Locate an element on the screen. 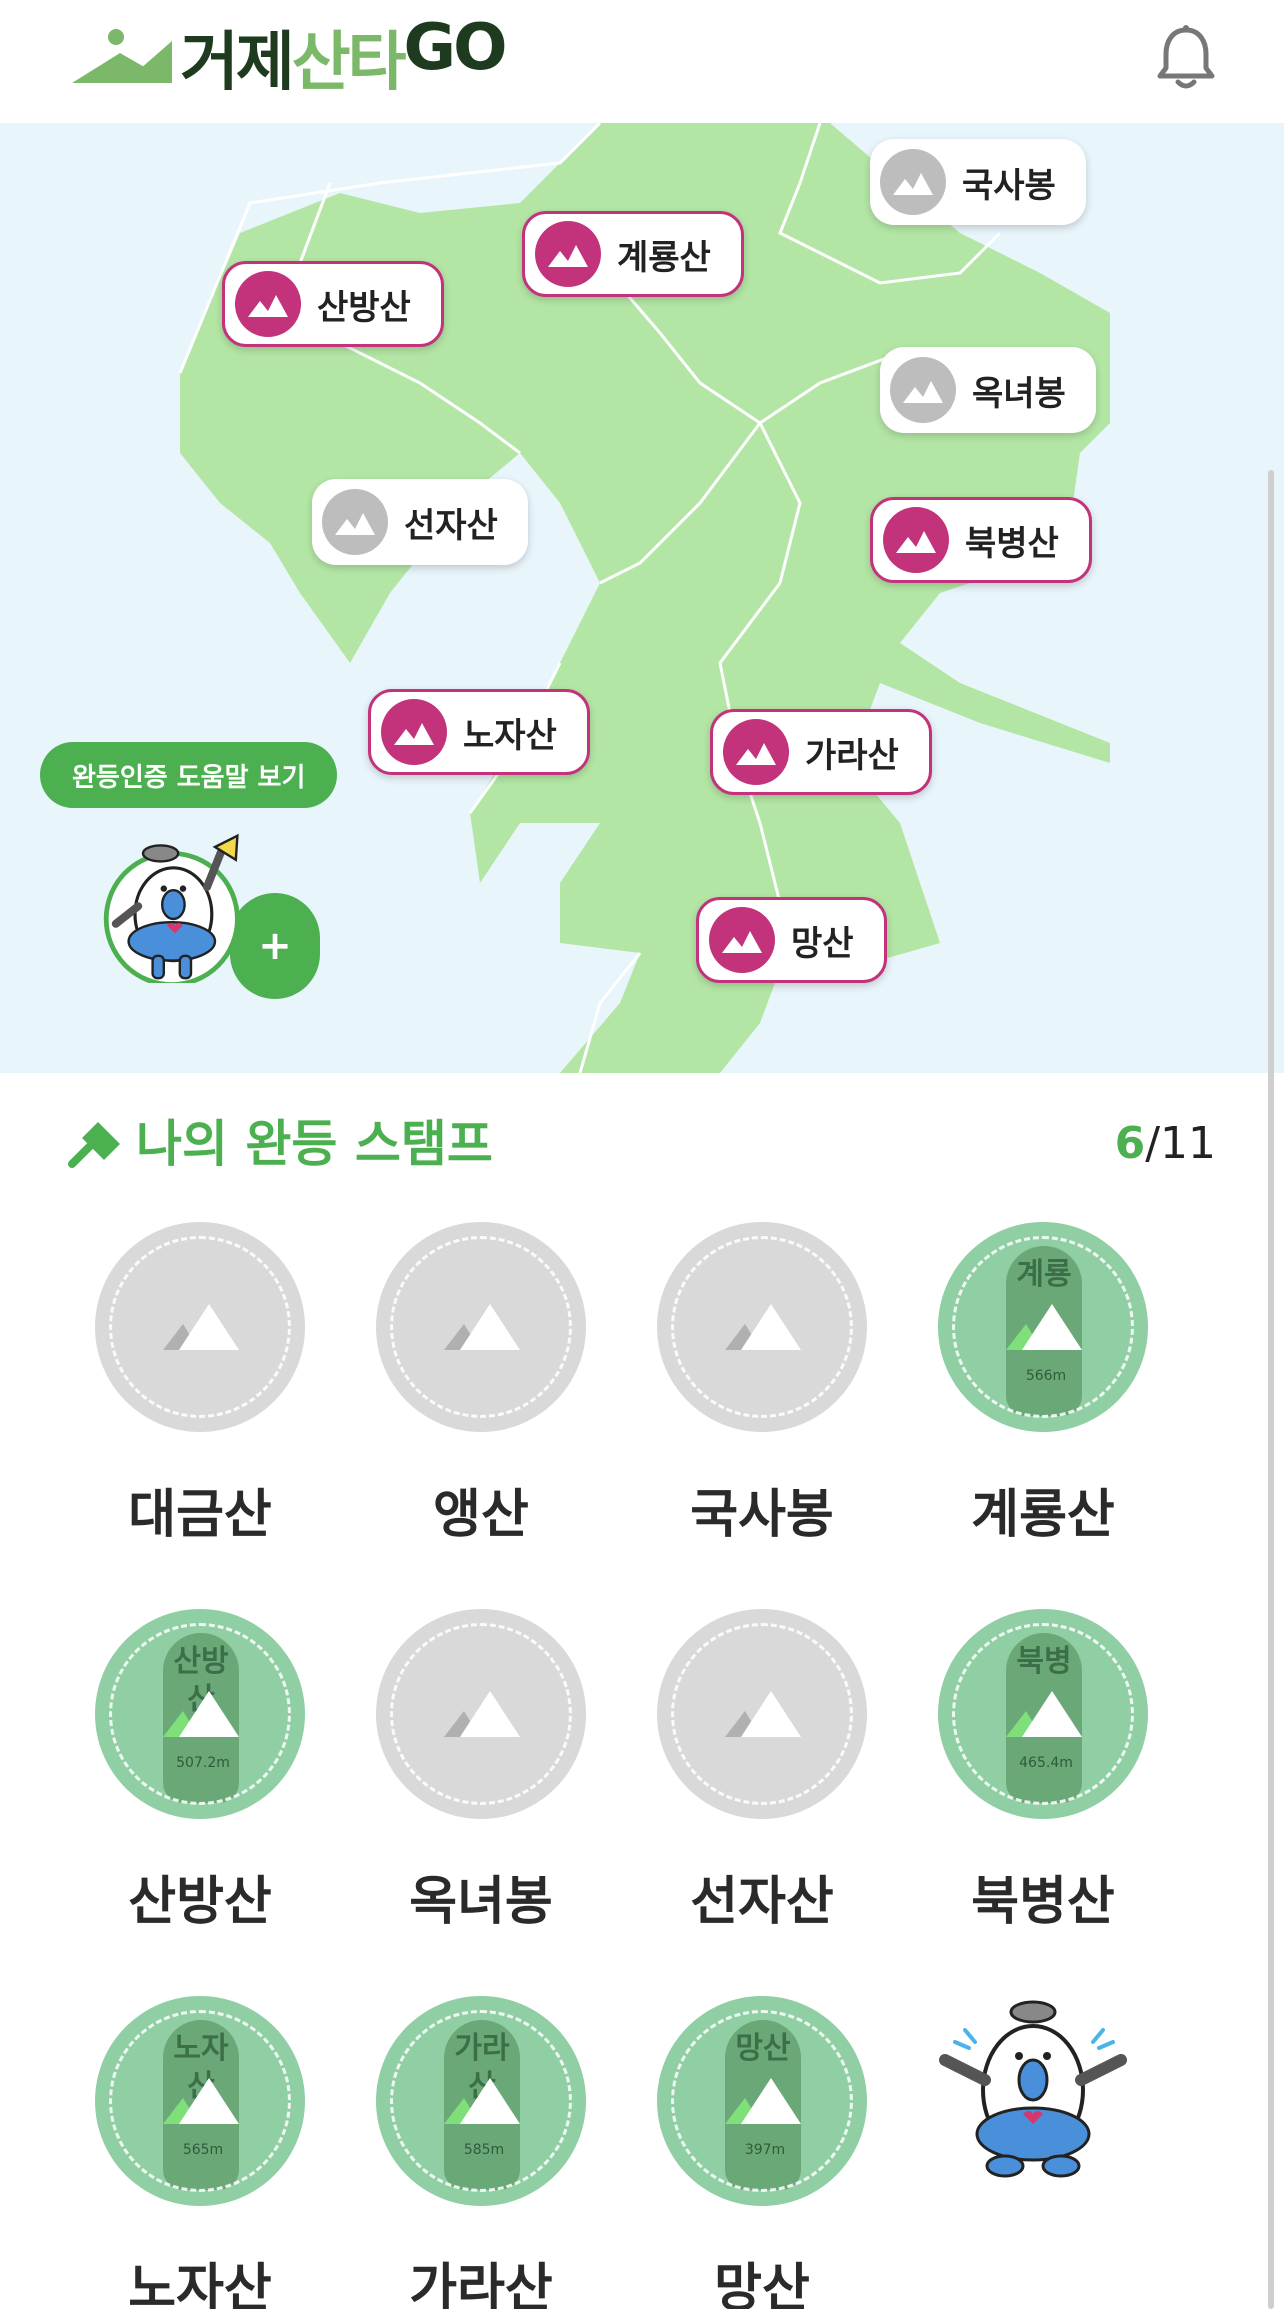 The width and height of the screenshot is (1284, 2309). map-pin-bukbyeongsan: 북병산 is located at coordinates (981, 540).